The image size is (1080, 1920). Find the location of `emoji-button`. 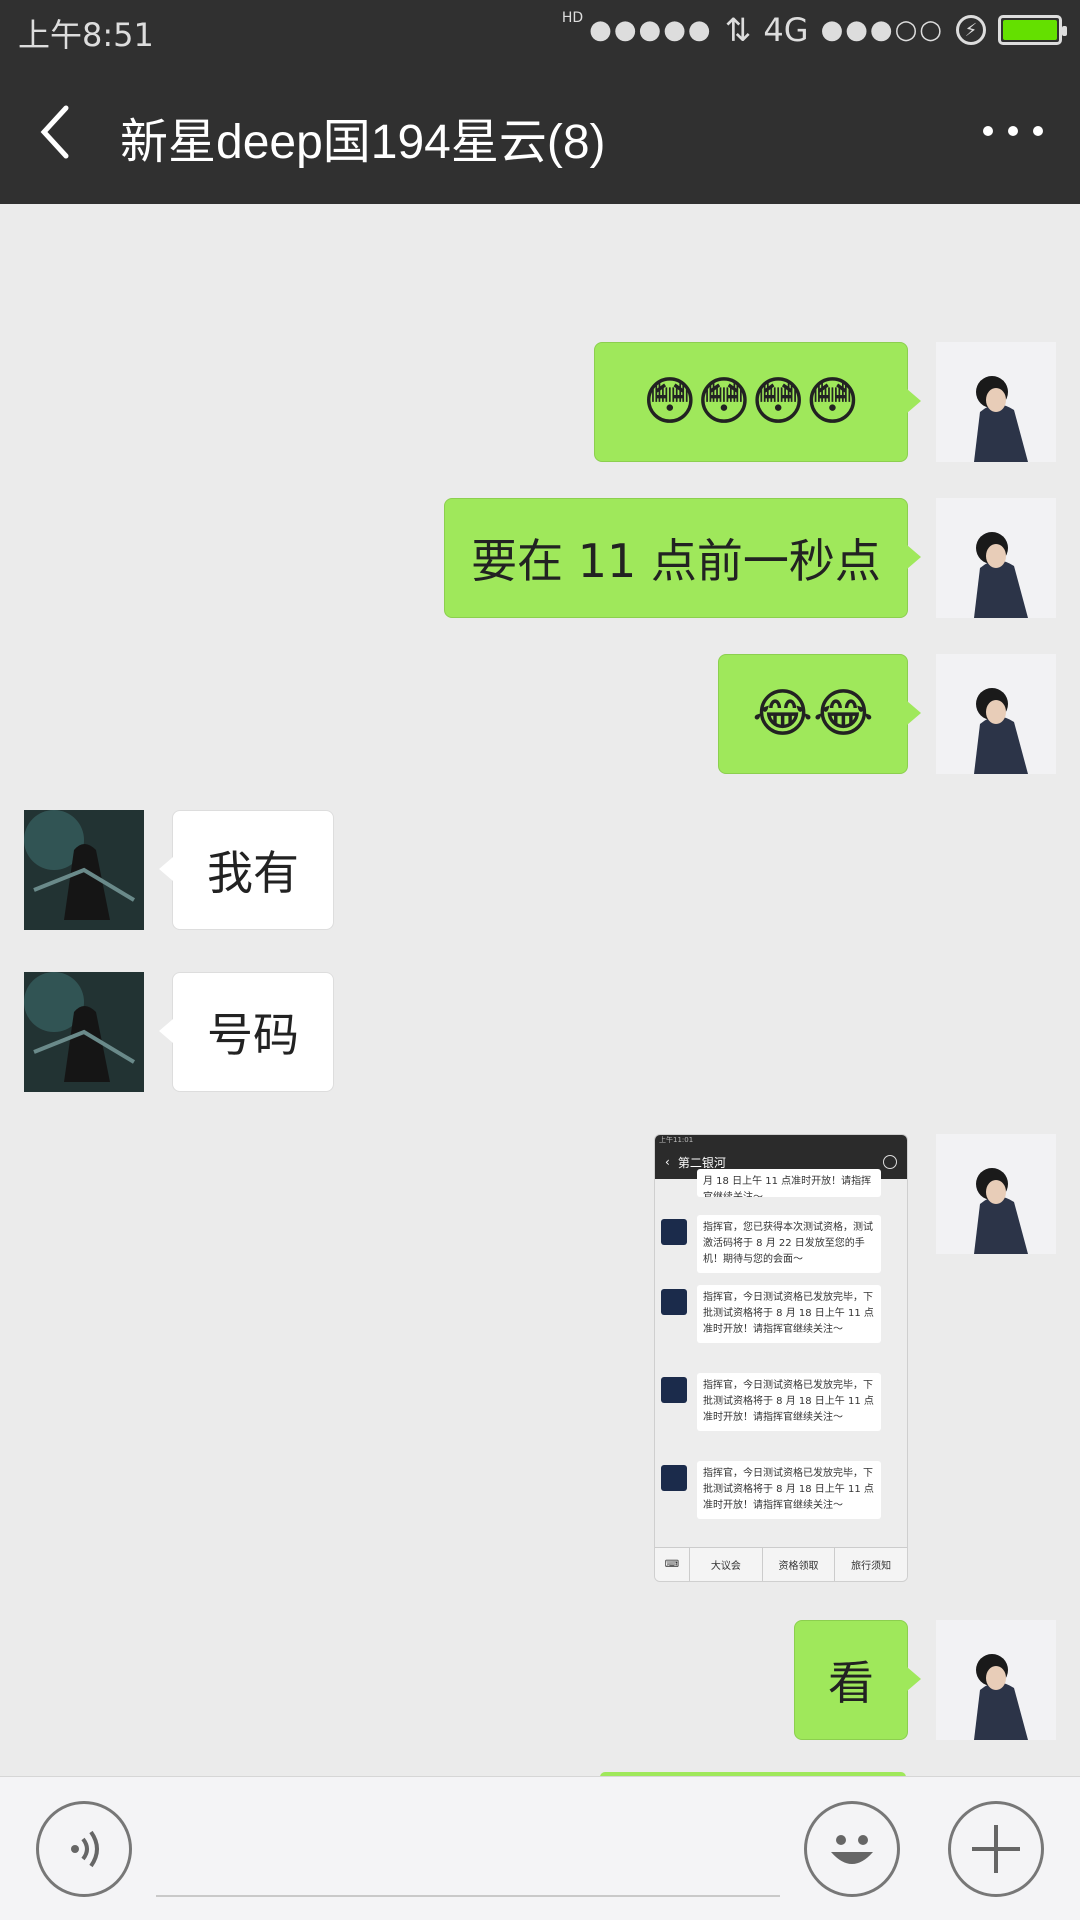

emoji-button is located at coordinates (852, 1849).